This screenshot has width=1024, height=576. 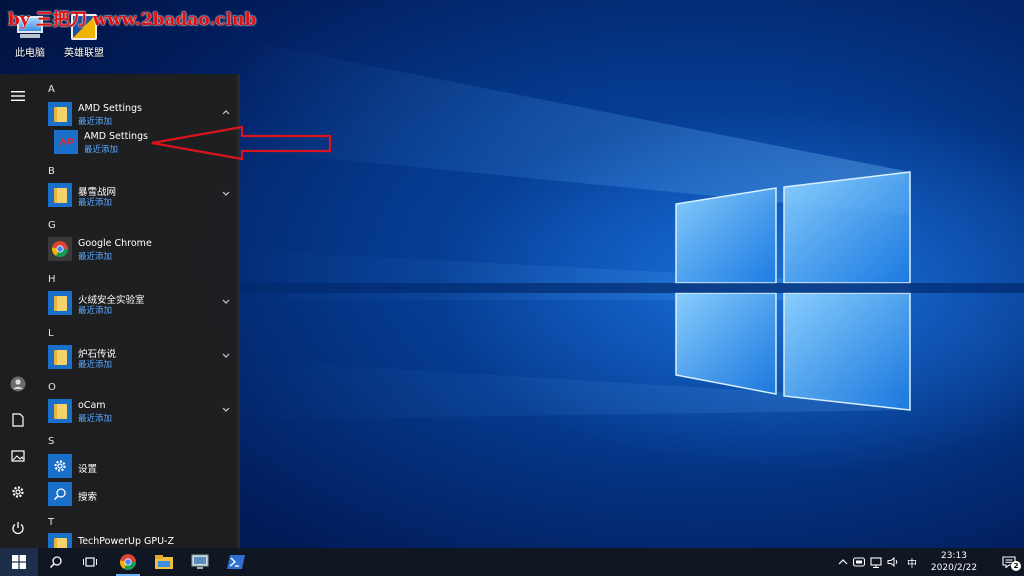 What do you see at coordinates (51, 333) in the screenshot?
I see `section-letter-l: L` at bounding box center [51, 333].